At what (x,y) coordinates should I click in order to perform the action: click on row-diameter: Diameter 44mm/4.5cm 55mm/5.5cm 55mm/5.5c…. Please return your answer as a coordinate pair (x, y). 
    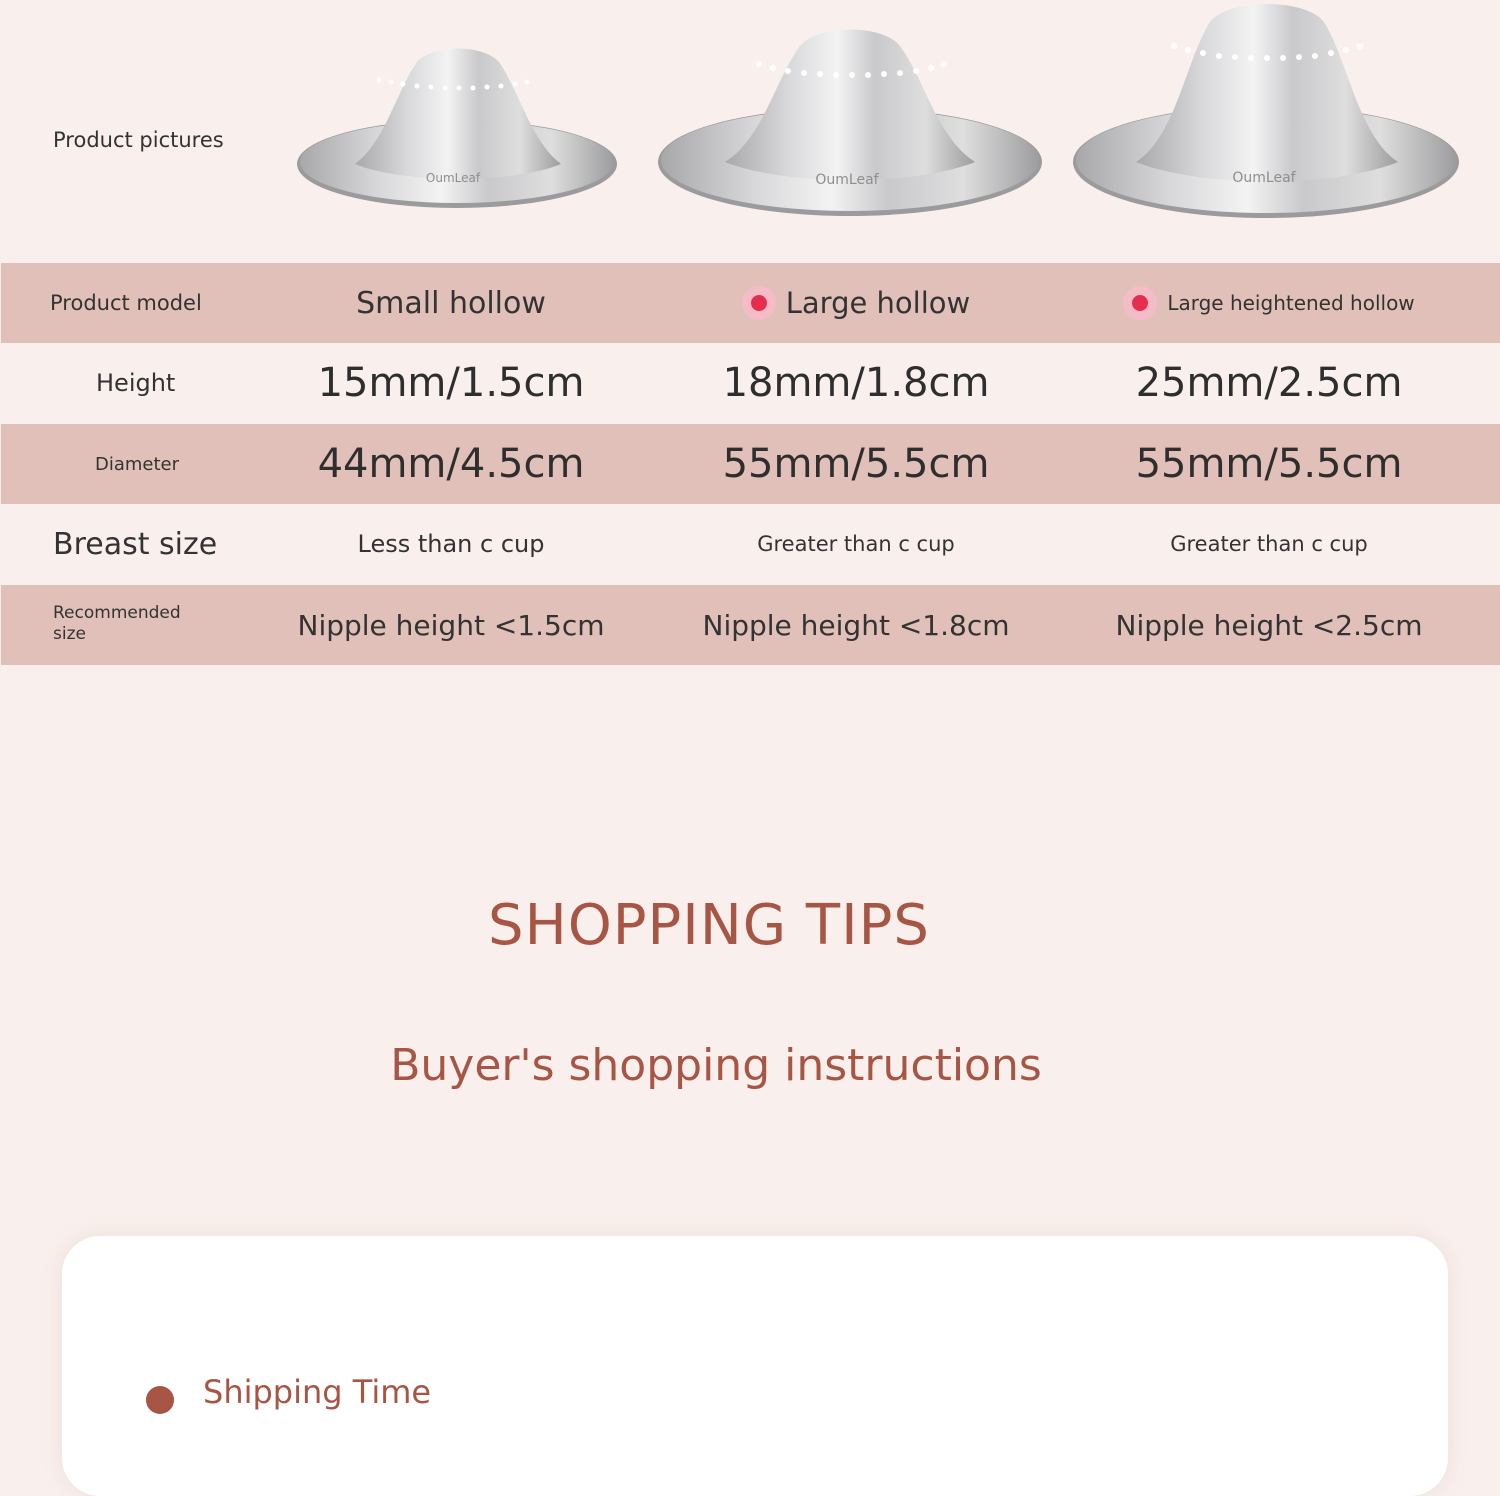
    Looking at the image, I should click on (750, 464).